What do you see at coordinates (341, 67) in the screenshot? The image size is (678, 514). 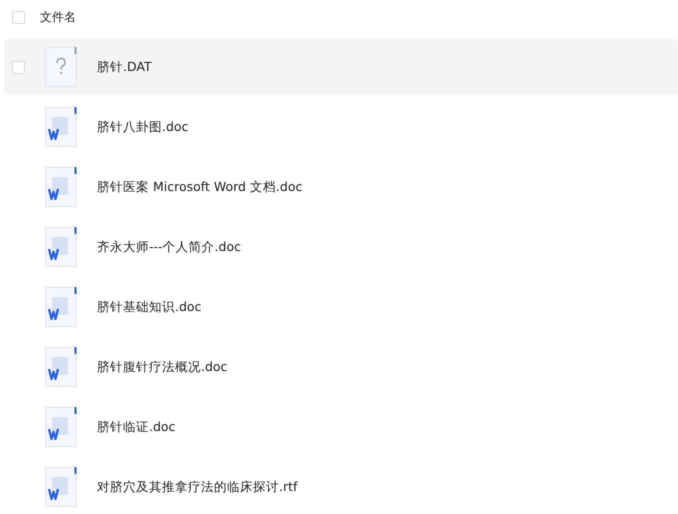 I see `file-row: 脐针.DAT` at bounding box center [341, 67].